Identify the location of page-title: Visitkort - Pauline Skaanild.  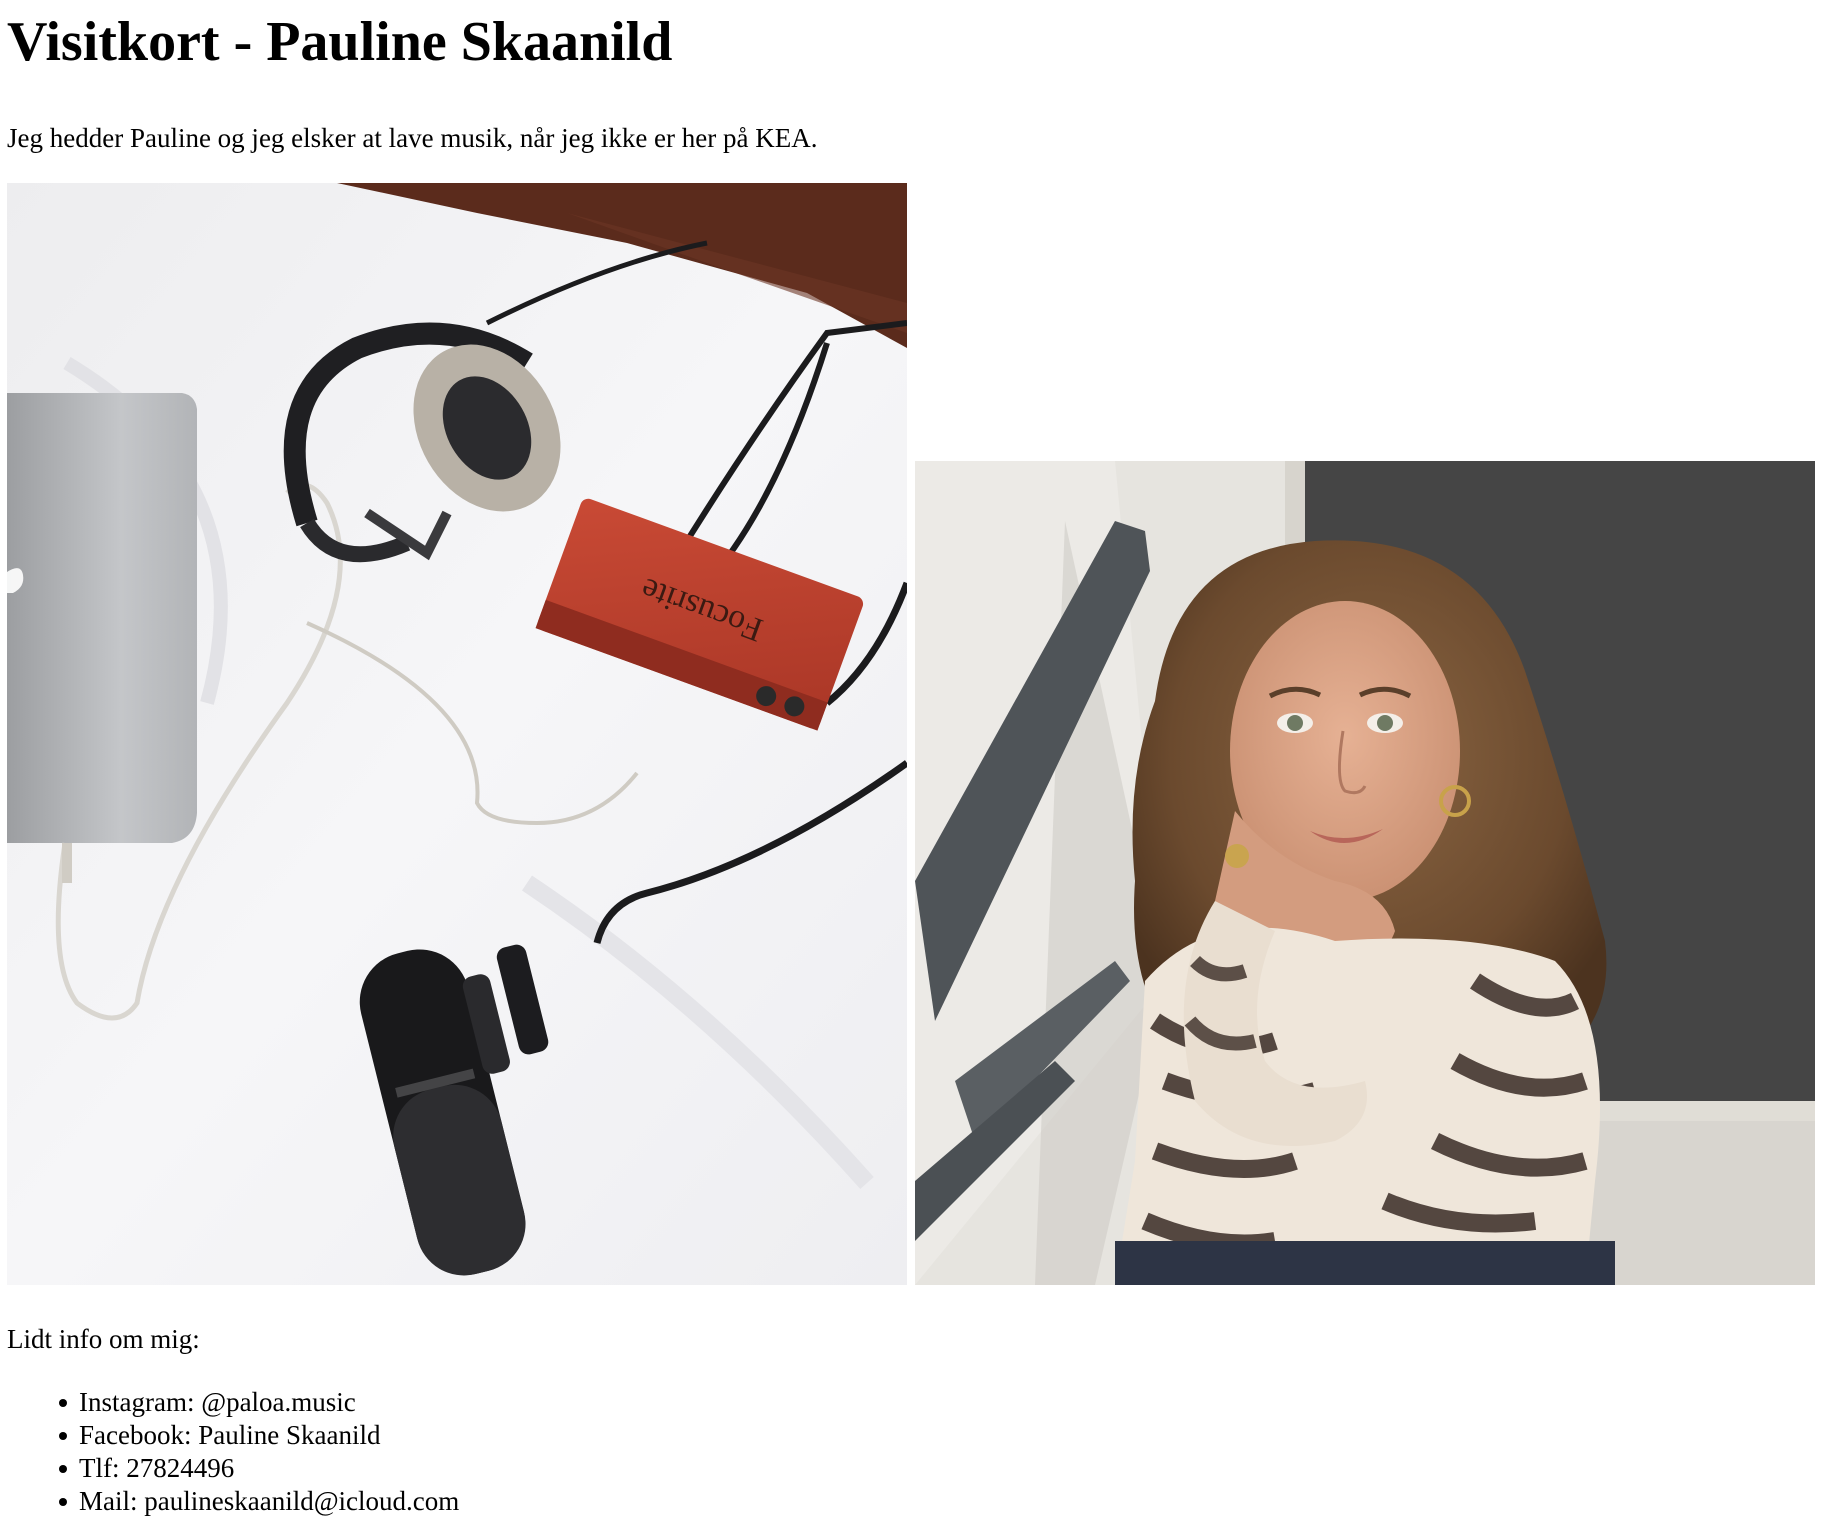
(340, 42).